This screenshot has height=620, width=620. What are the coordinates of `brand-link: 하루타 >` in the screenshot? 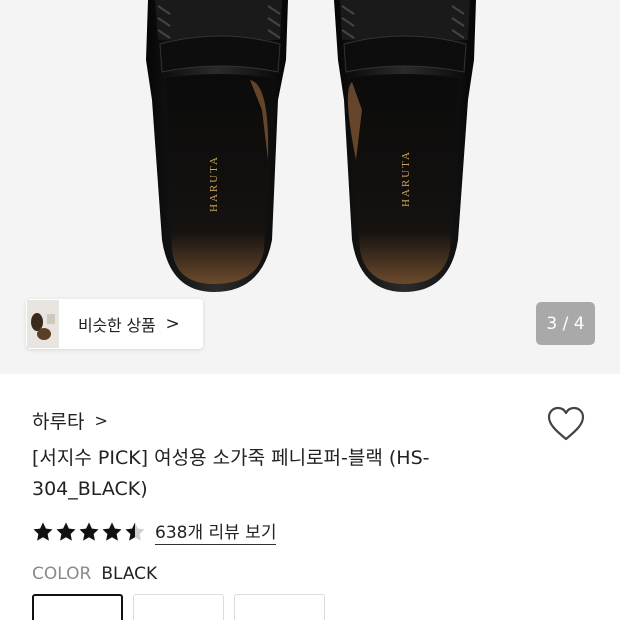 It's located at (70, 420).